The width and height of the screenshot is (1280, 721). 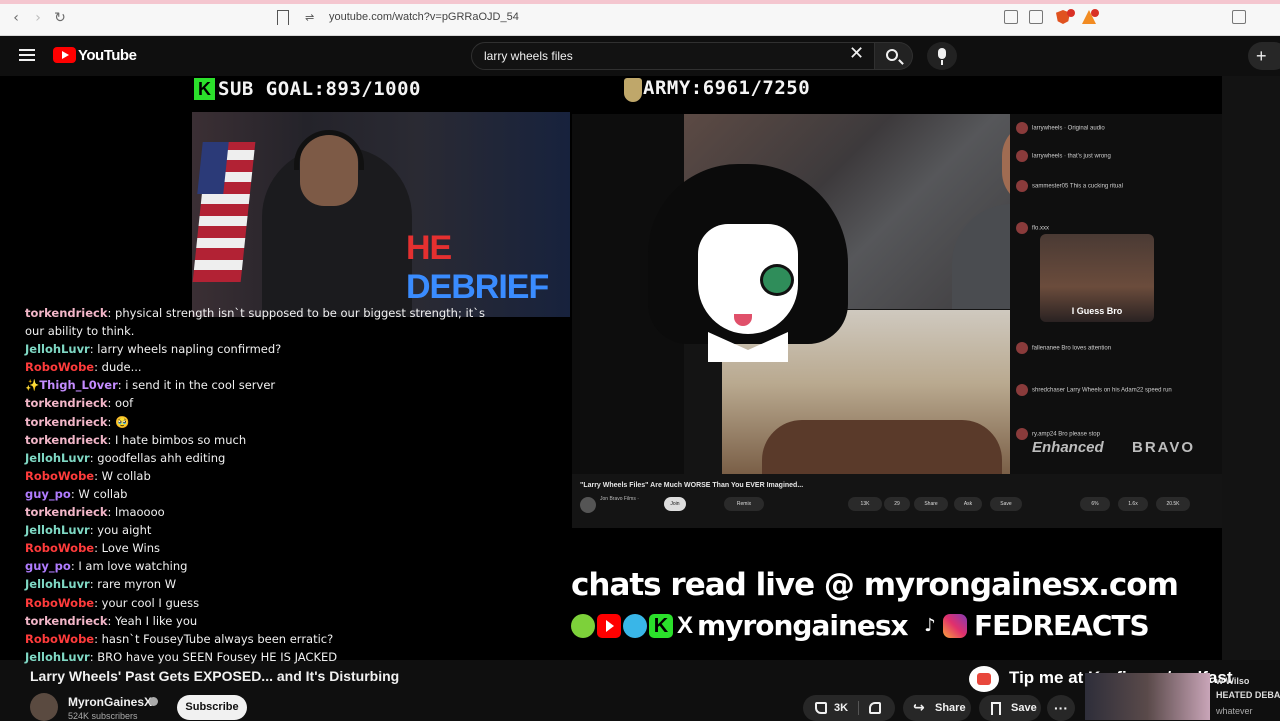 What do you see at coordinates (633, 90) in the screenshot?
I see `army-shield-icon` at bounding box center [633, 90].